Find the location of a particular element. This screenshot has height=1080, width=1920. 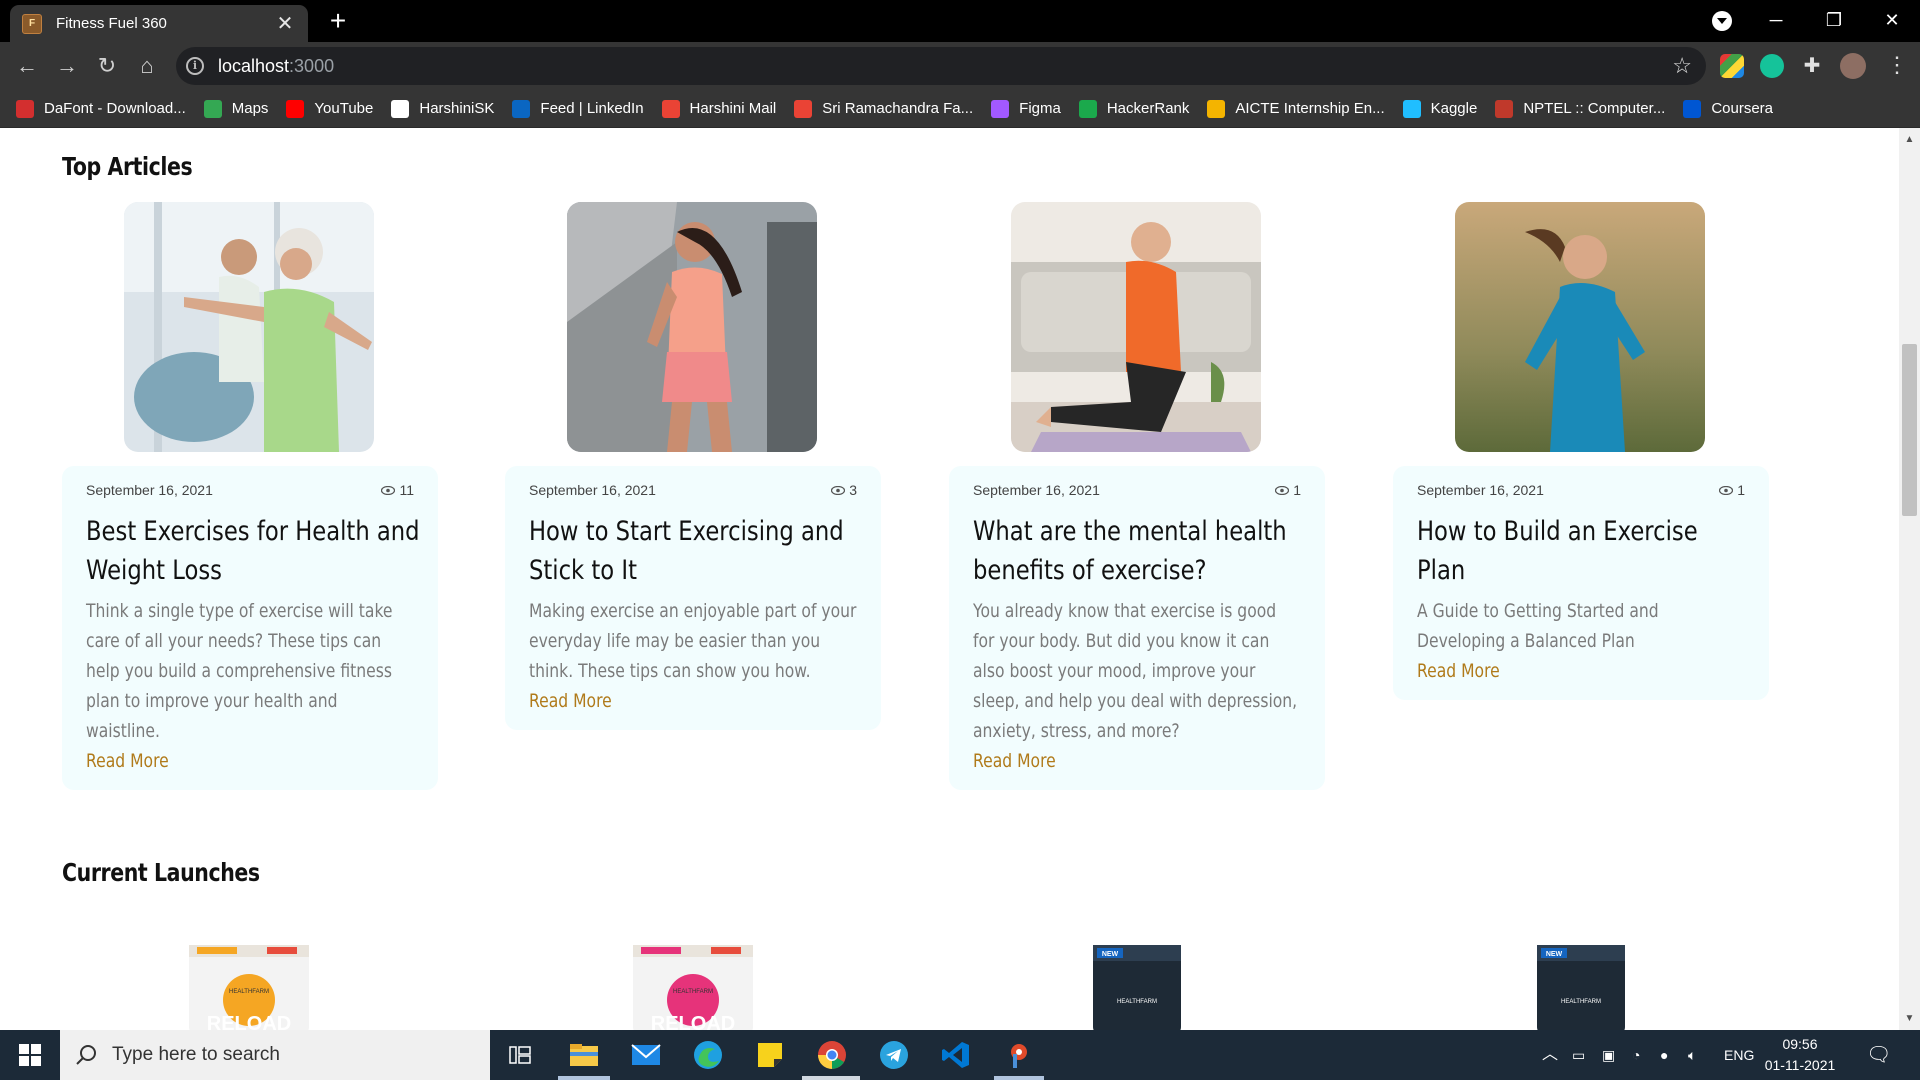

site-info-icon: i is located at coordinates (195, 66).